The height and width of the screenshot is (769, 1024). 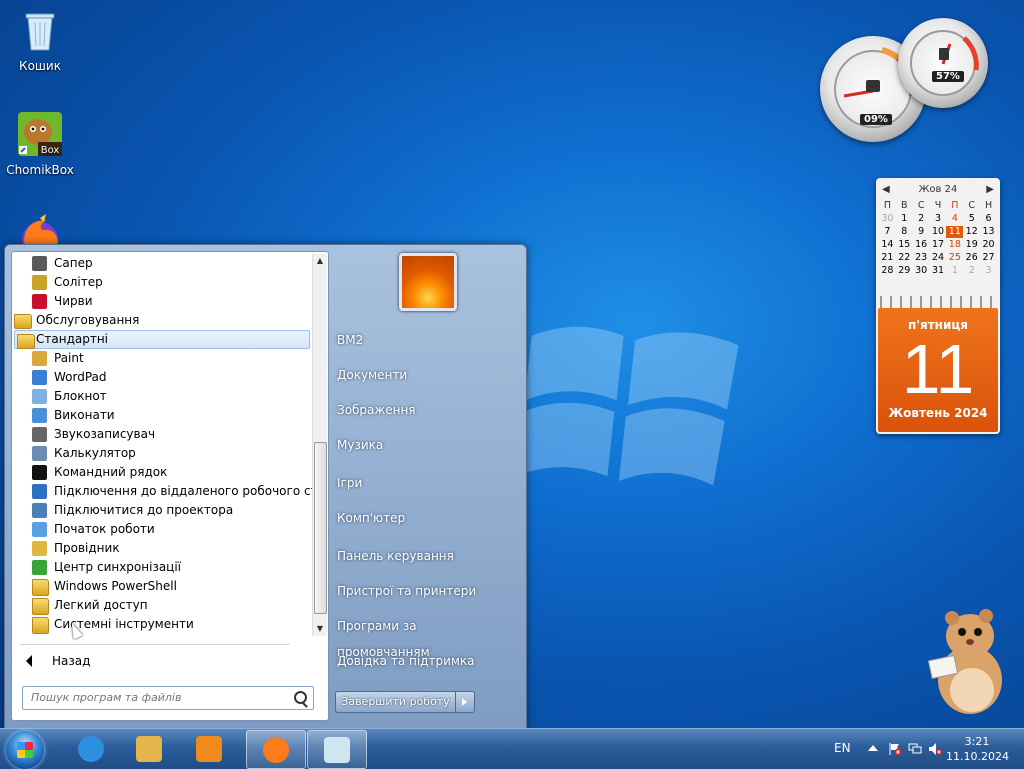 What do you see at coordinates (988, 245) in the screenshot?
I see `calendar-day: 20` at bounding box center [988, 245].